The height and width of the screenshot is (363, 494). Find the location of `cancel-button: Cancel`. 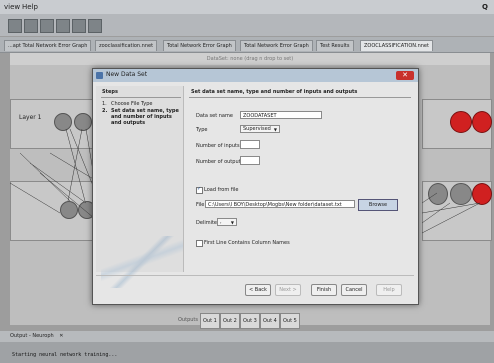

cancel-button: Cancel is located at coordinates (354, 290).